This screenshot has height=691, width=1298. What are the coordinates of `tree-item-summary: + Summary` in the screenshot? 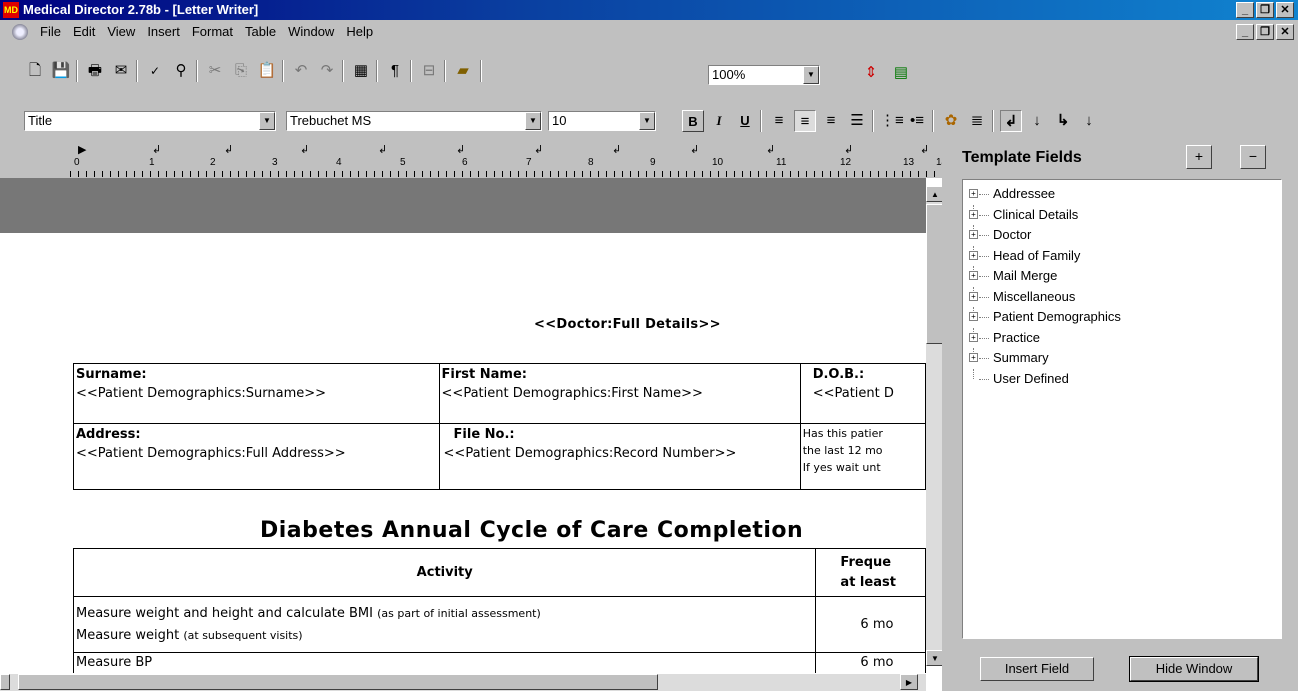 It's located at (1122, 358).